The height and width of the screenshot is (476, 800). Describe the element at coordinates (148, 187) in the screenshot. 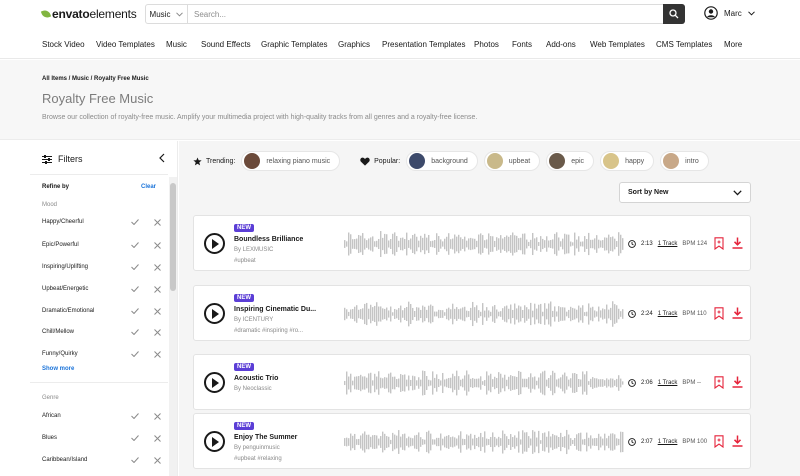

I see `clear-filters-link: Clear` at that location.